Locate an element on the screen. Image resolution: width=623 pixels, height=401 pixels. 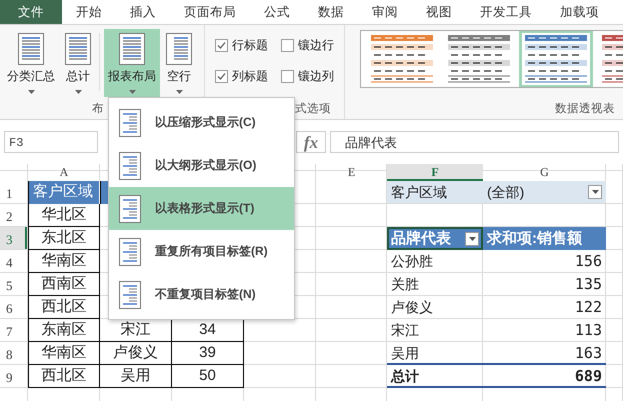
table-cell: 东南区 is located at coordinates (64, 330).